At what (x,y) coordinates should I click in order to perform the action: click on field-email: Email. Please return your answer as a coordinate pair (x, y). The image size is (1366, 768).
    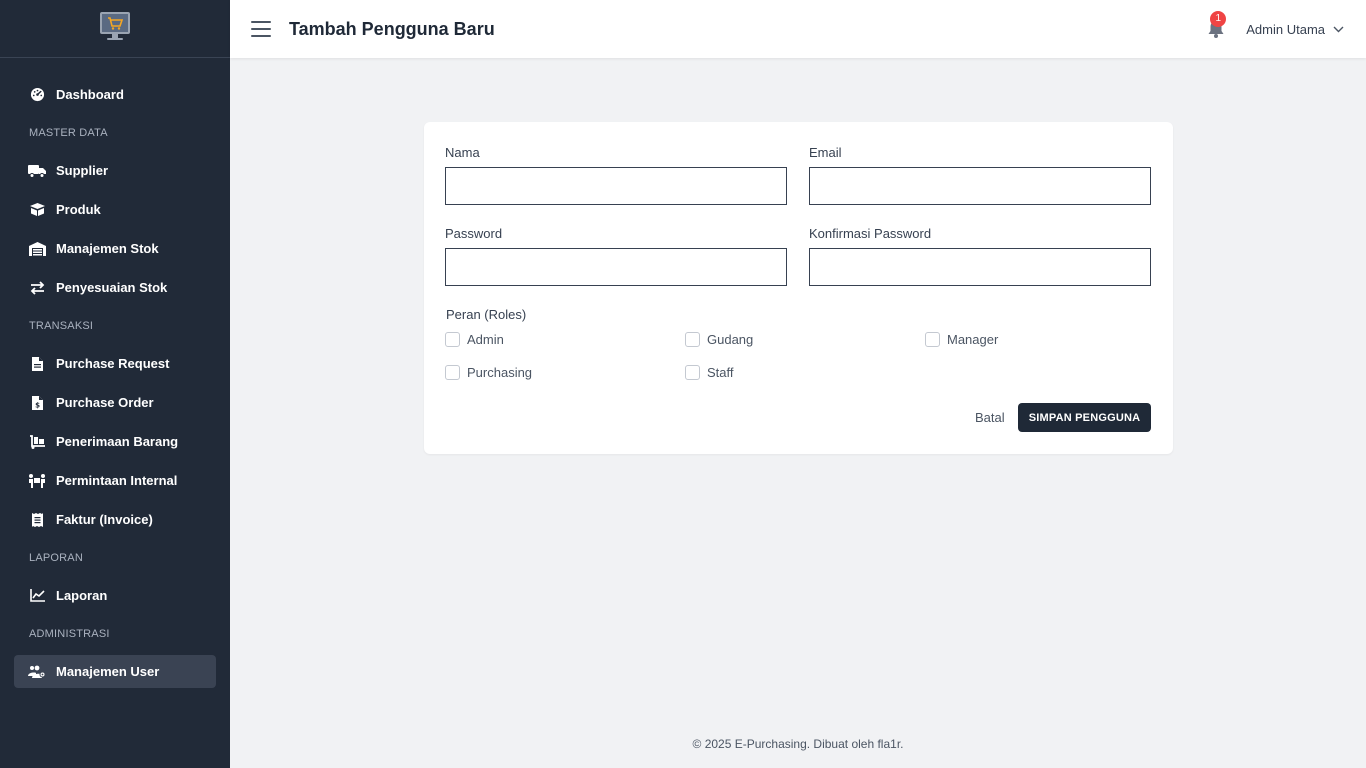
    Looking at the image, I should click on (980, 175).